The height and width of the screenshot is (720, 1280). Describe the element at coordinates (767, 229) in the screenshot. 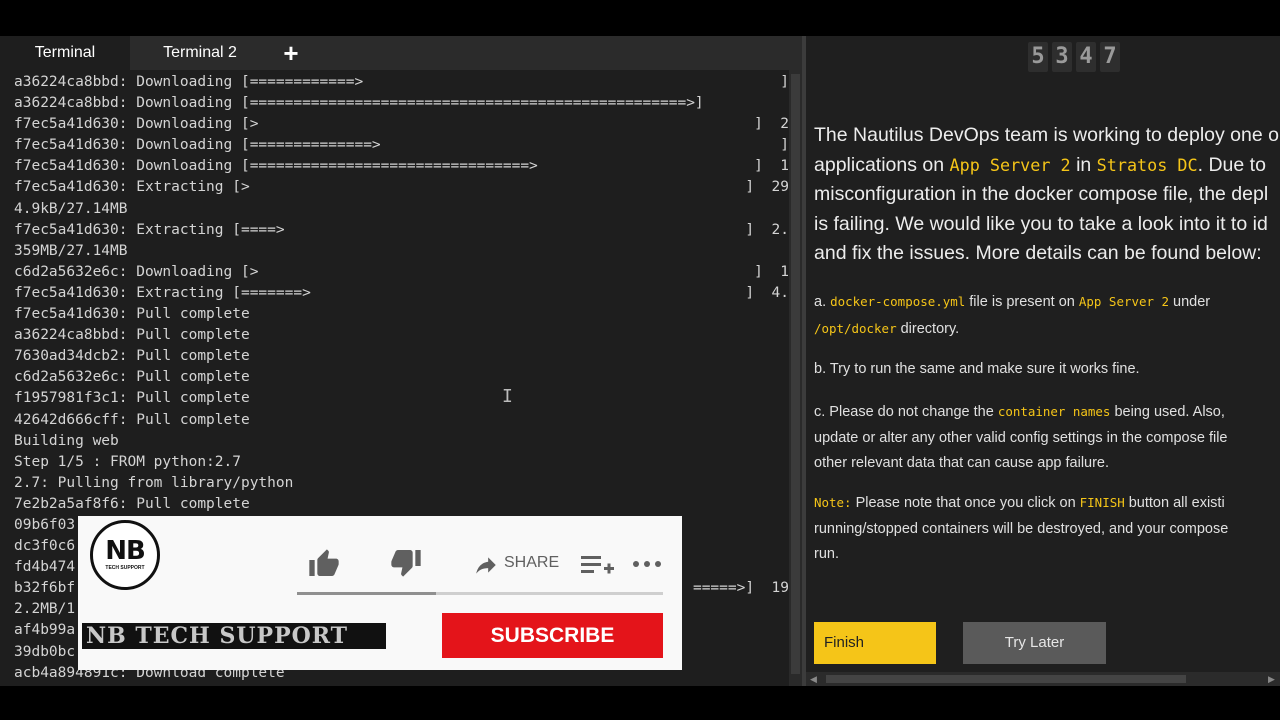

I see `terminal-line-progress: ] 2.` at that location.